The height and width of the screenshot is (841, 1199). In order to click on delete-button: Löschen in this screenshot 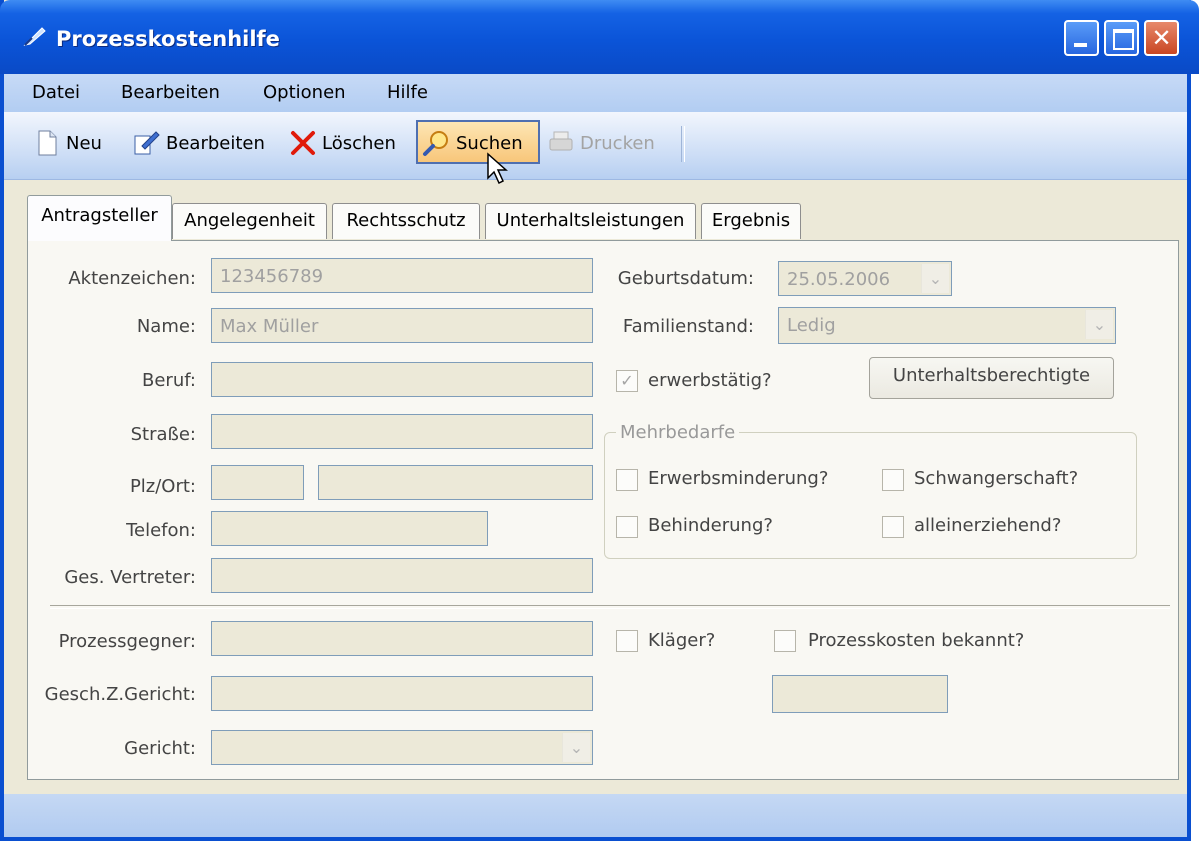, I will do `click(347, 142)`.